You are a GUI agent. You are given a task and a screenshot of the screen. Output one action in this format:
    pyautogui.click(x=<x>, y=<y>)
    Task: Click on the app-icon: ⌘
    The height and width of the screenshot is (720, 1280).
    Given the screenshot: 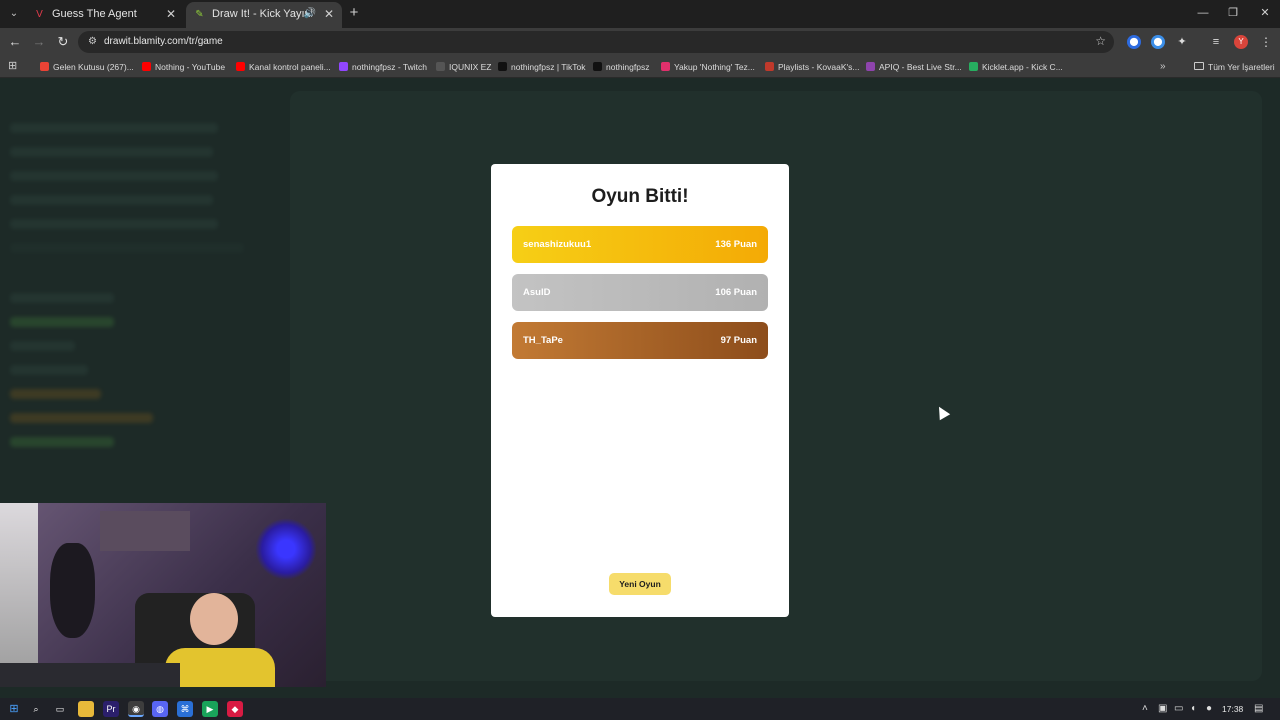 What is the action you would take?
    pyautogui.click(x=185, y=709)
    